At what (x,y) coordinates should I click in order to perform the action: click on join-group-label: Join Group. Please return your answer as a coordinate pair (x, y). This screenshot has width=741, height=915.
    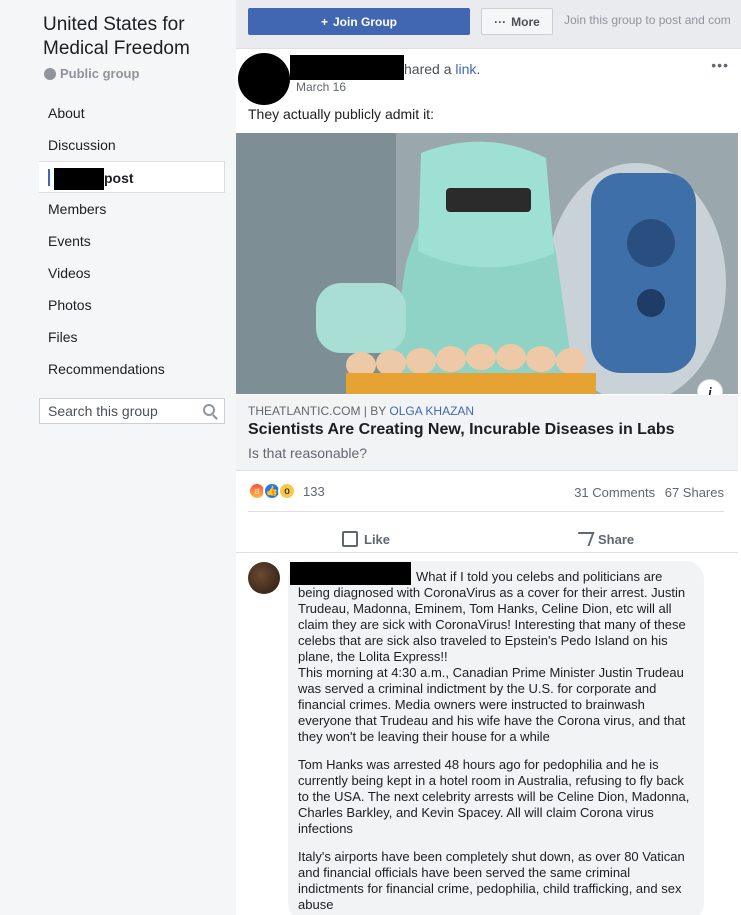
    Looking at the image, I should click on (365, 21).